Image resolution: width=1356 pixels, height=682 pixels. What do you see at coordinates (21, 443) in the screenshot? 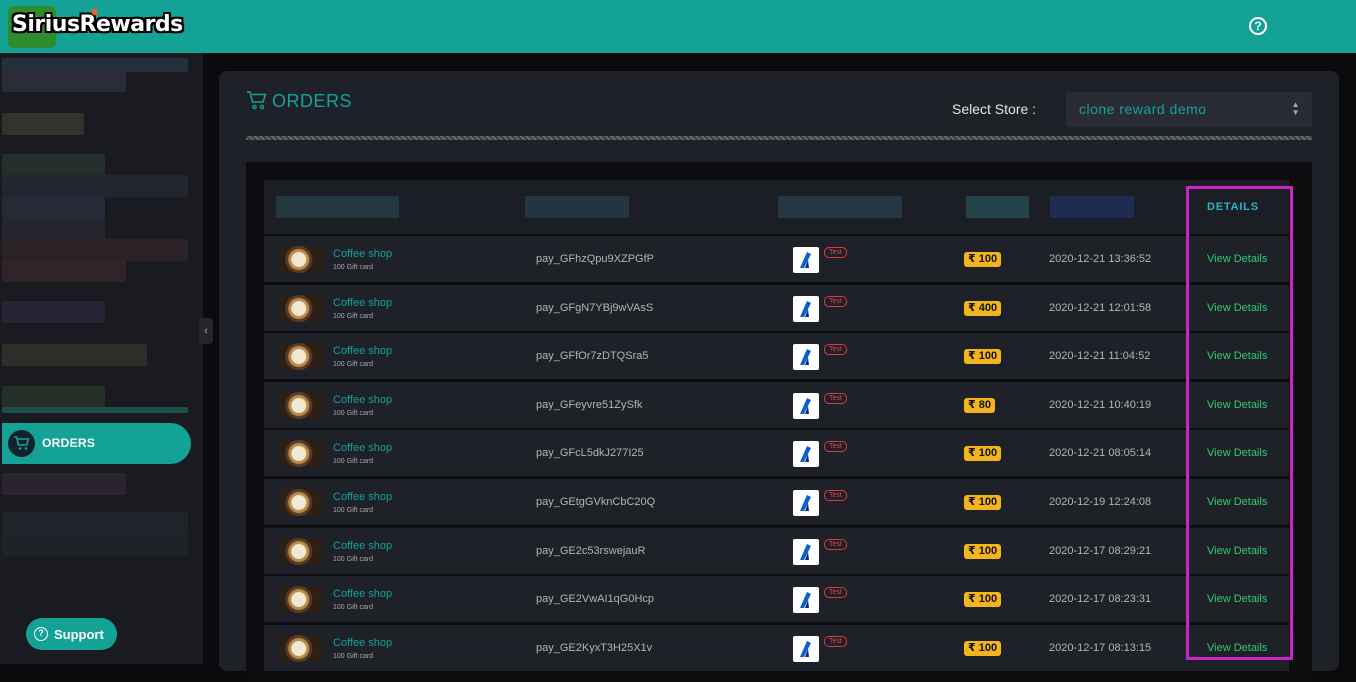
I see `cart-icon` at bounding box center [21, 443].